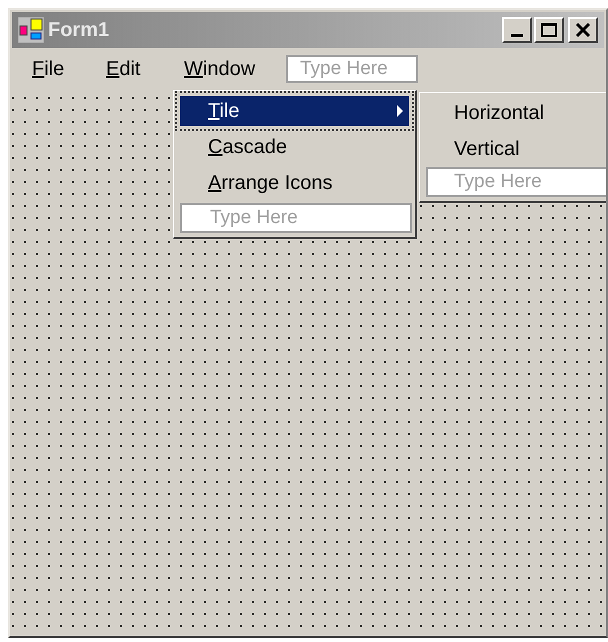 Image resolution: width=608 pixels, height=642 pixels. I want to click on menu-item: Arrange Icons, so click(294, 183).